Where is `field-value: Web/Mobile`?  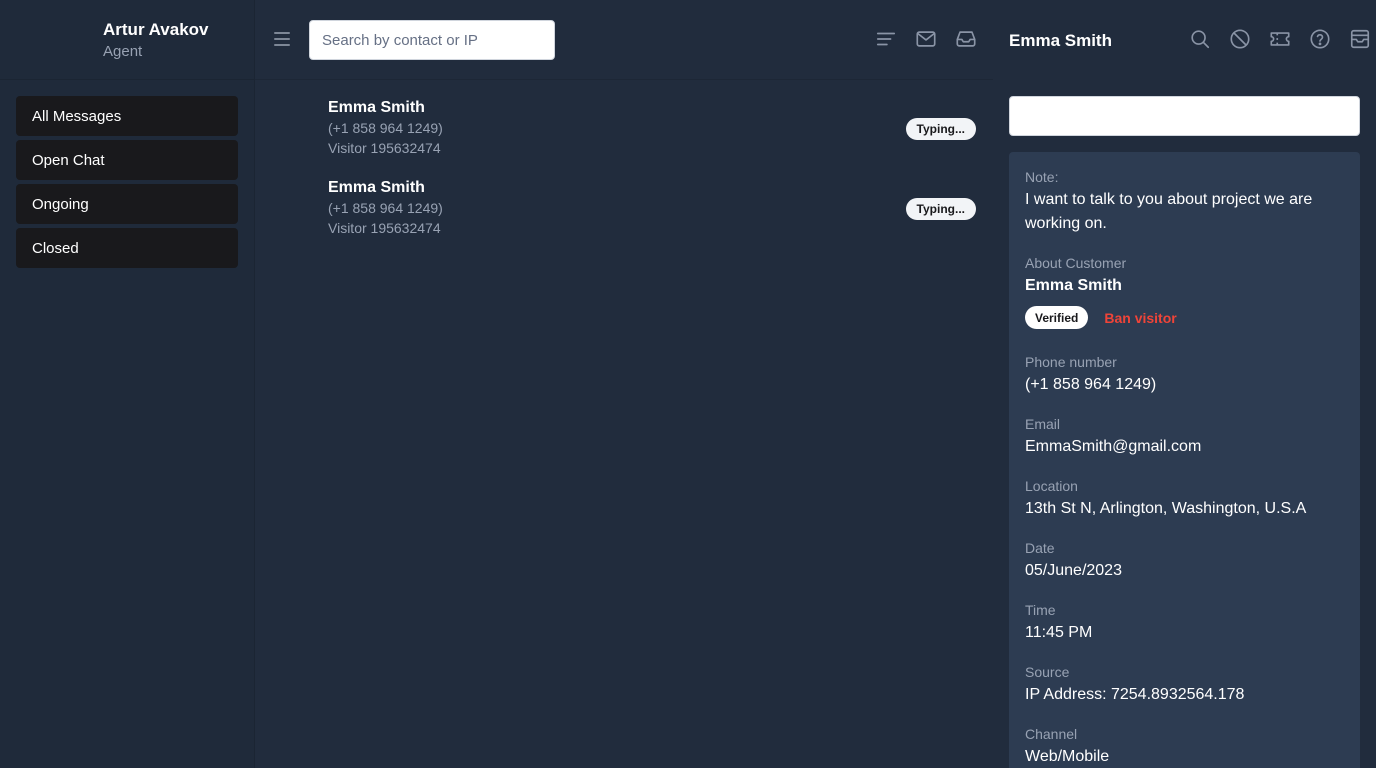
field-value: Web/Mobile is located at coordinates (1067, 756).